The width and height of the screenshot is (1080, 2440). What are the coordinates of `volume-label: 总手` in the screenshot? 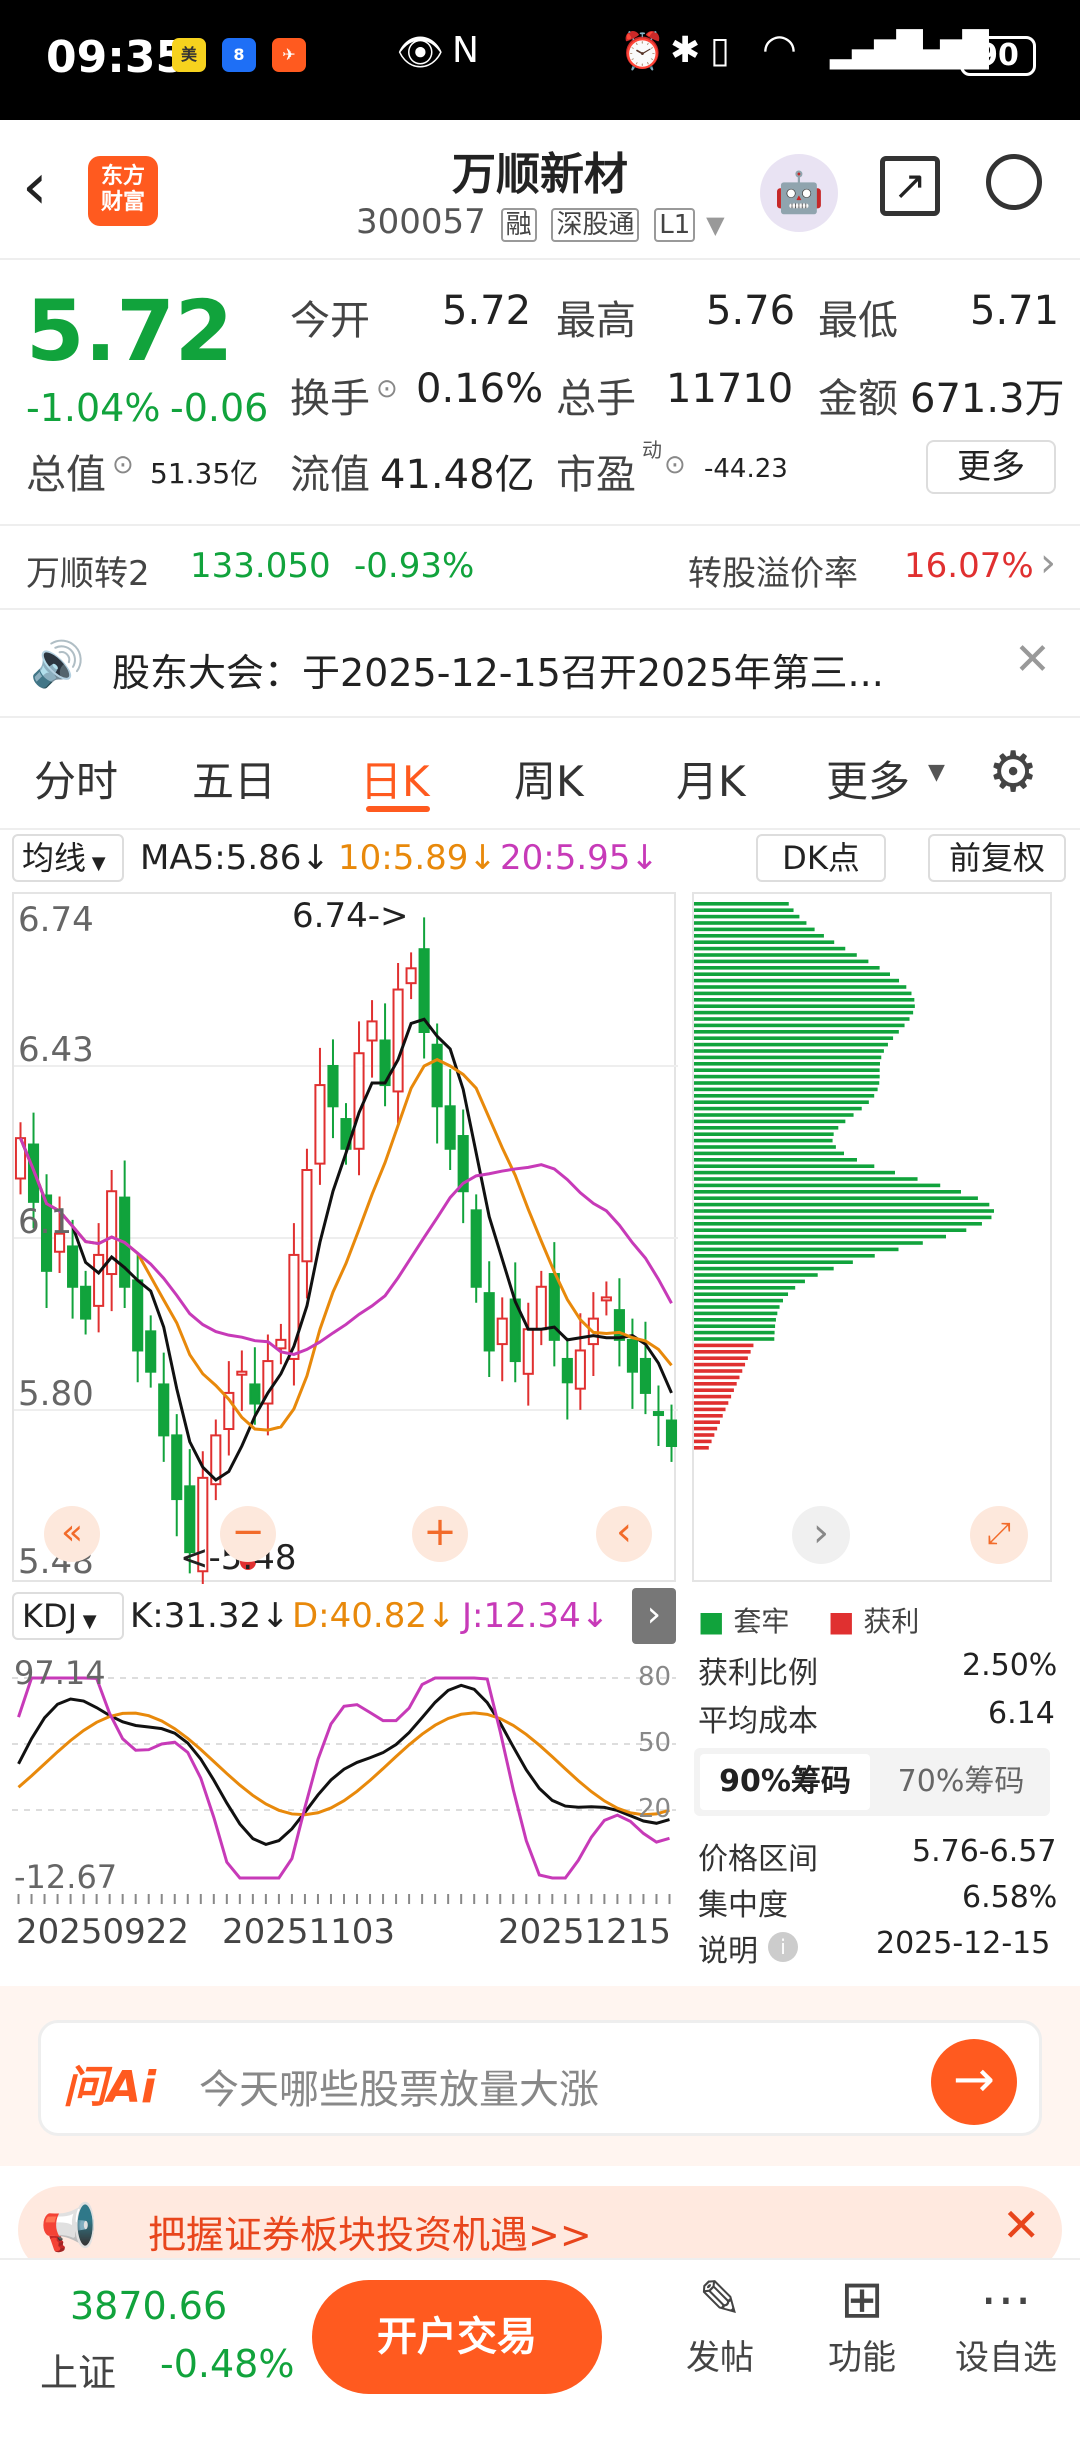 It's located at (596, 399).